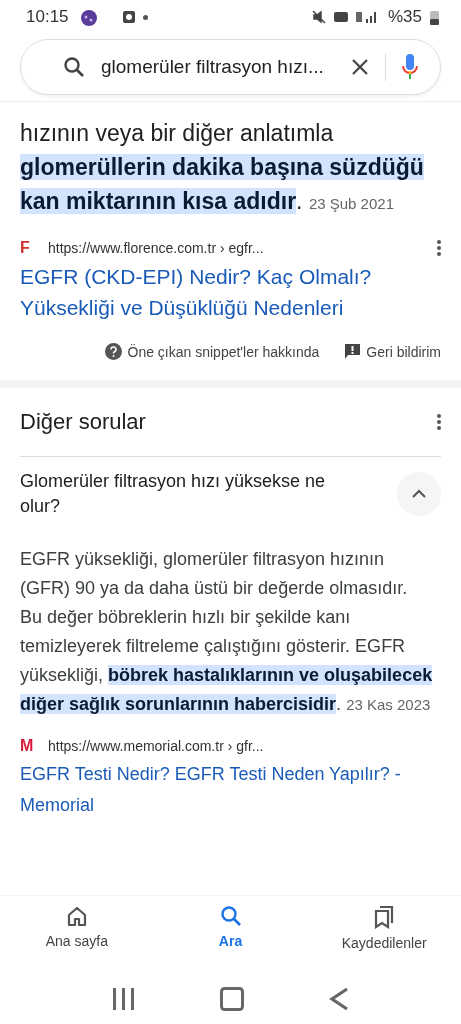 The image size is (461, 1024). I want to click on bookmarks-icon, so click(384, 917).